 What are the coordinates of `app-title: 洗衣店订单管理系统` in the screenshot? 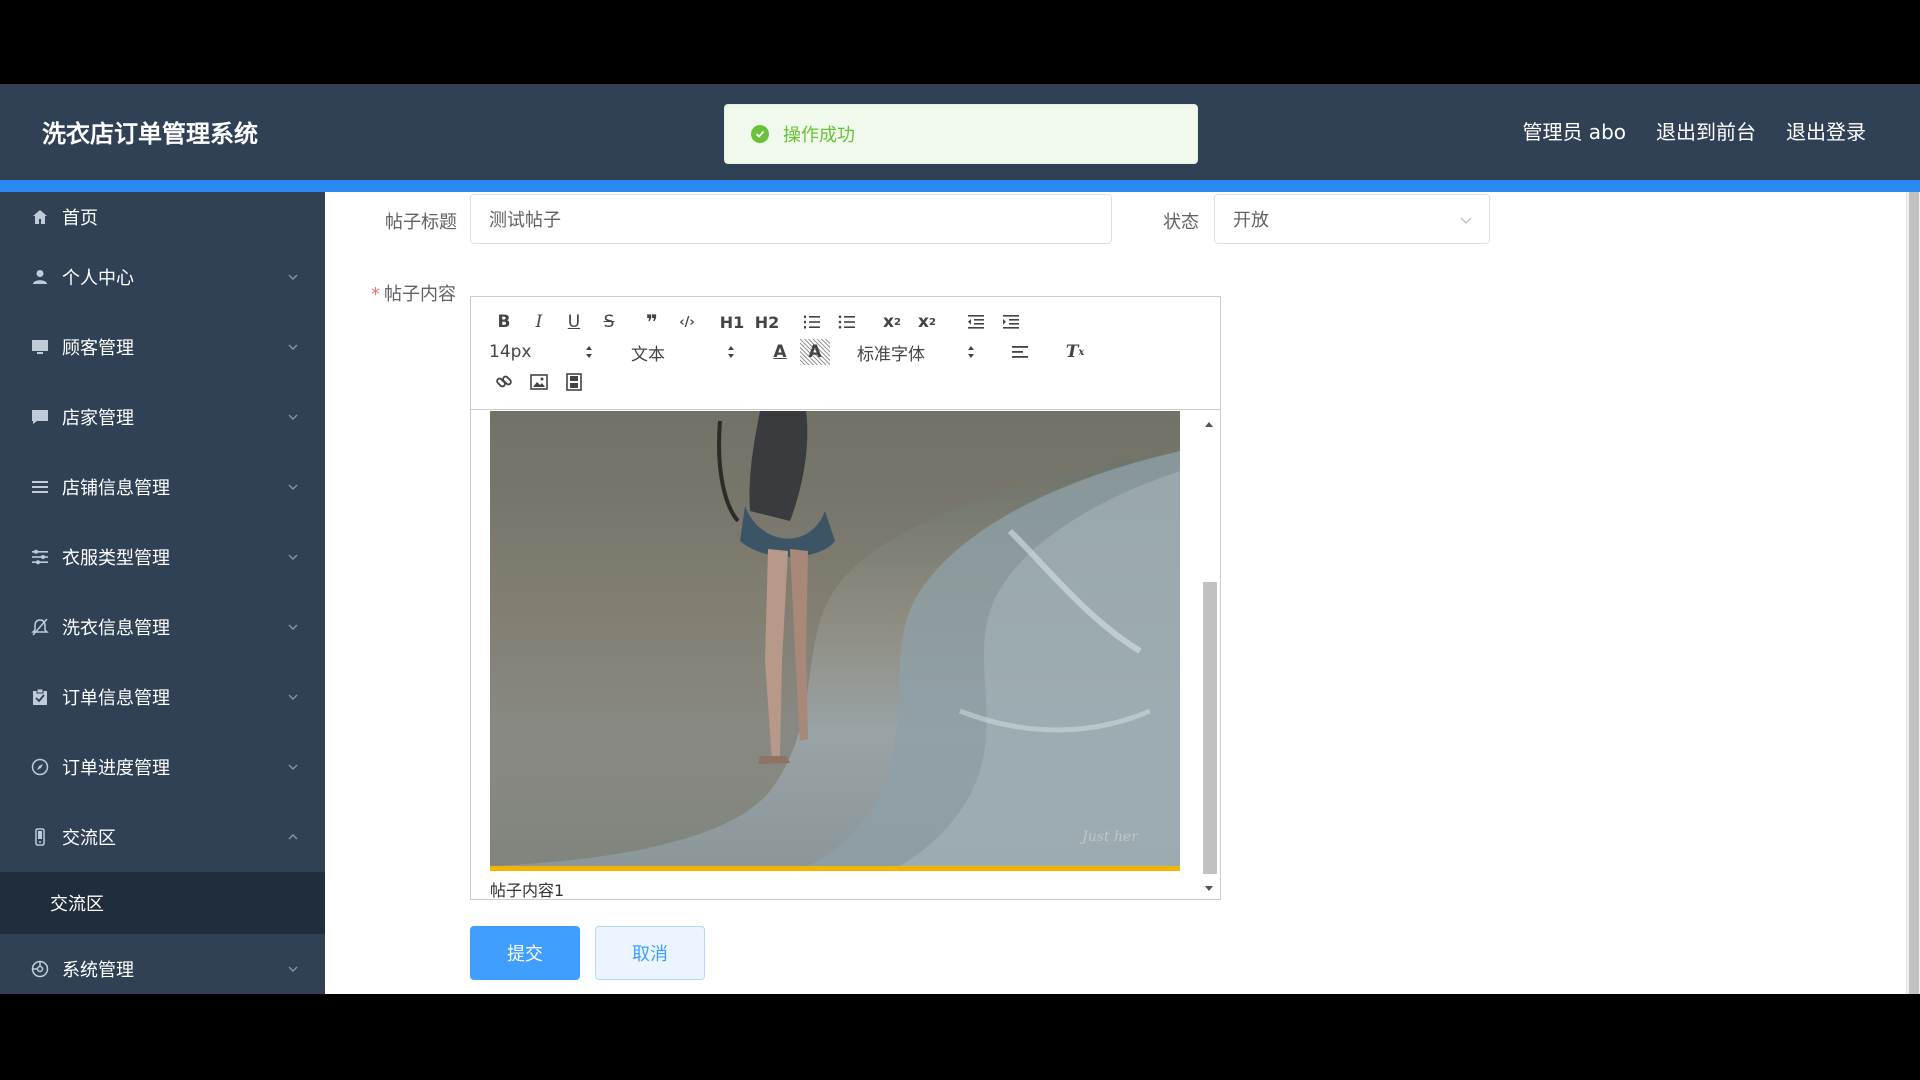 It's located at (150, 134).